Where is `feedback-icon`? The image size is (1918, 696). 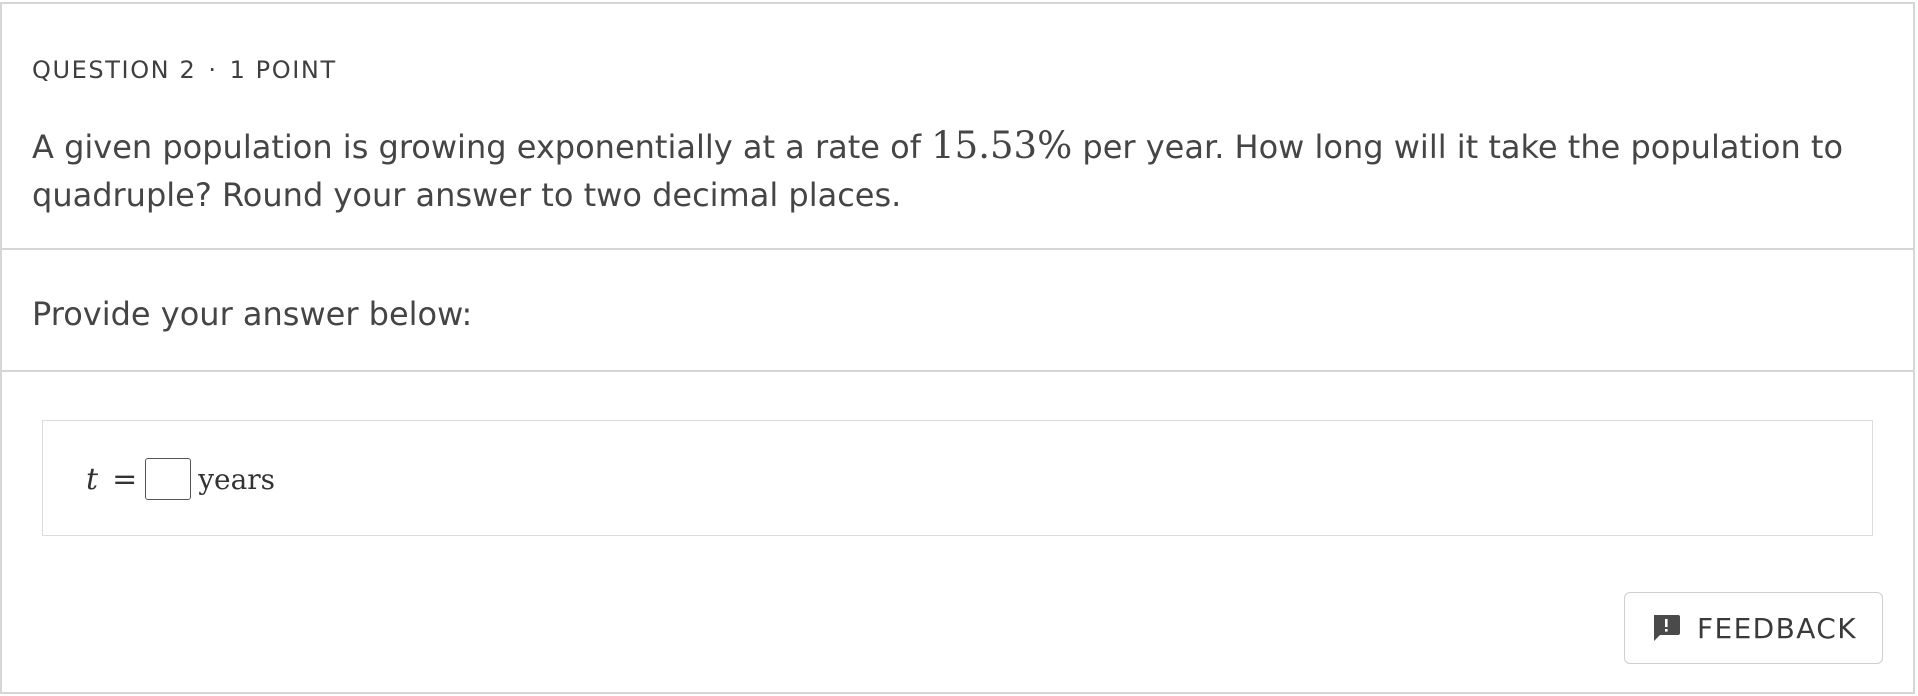
feedback-icon is located at coordinates (1666, 628).